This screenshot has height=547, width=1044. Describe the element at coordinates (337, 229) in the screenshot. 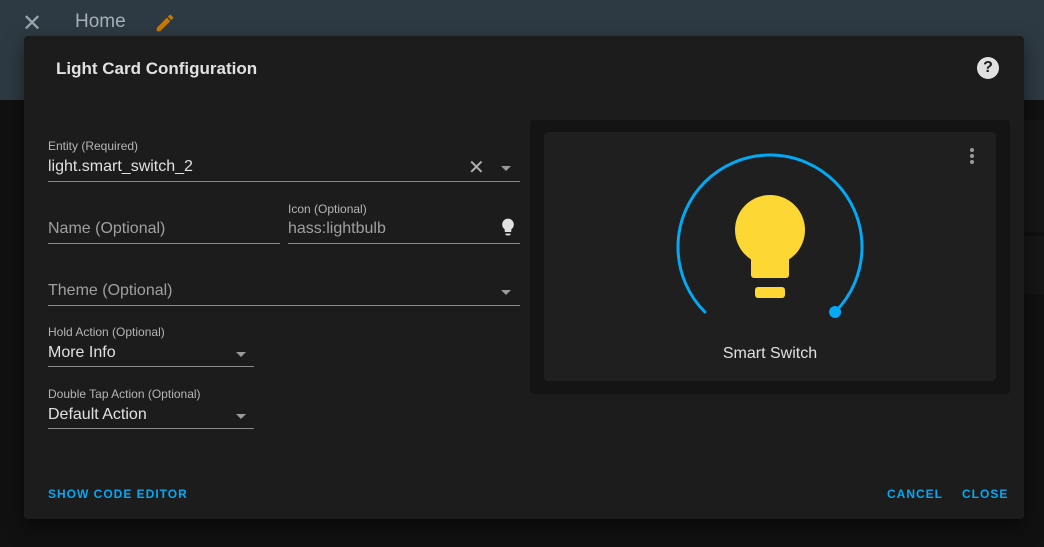

I see `icon-input: hass:lightbulb` at that location.